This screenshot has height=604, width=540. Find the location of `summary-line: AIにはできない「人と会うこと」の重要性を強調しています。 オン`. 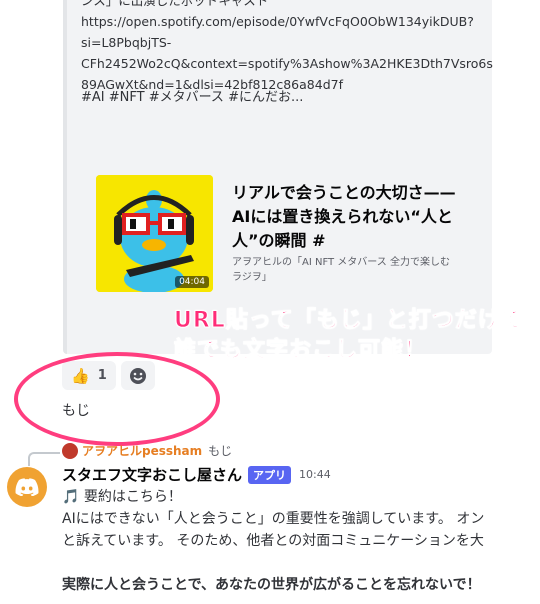

summary-line: AIにはできない「人と会うこと」の重要性を強調しています。 オン is located at coordinates (273, 519).